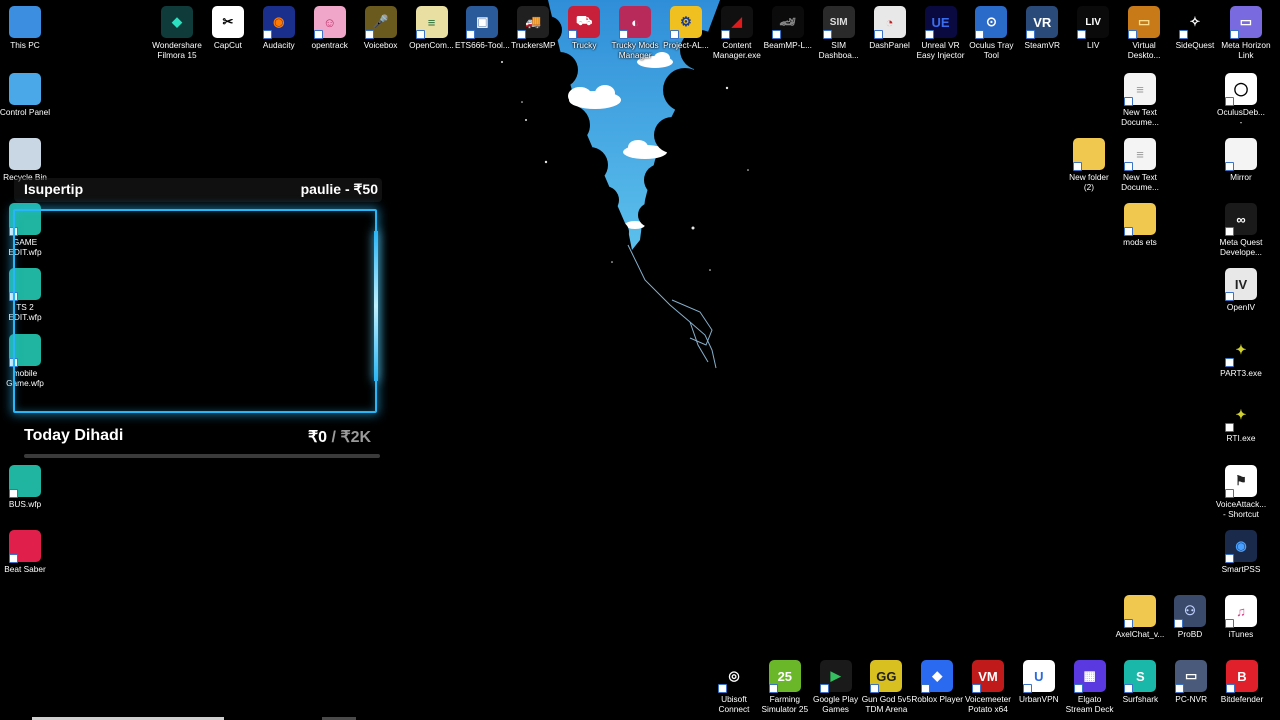  I want to click on desktop-shortcut: VM Voicemeeter Potato x64, so click(988, 687).